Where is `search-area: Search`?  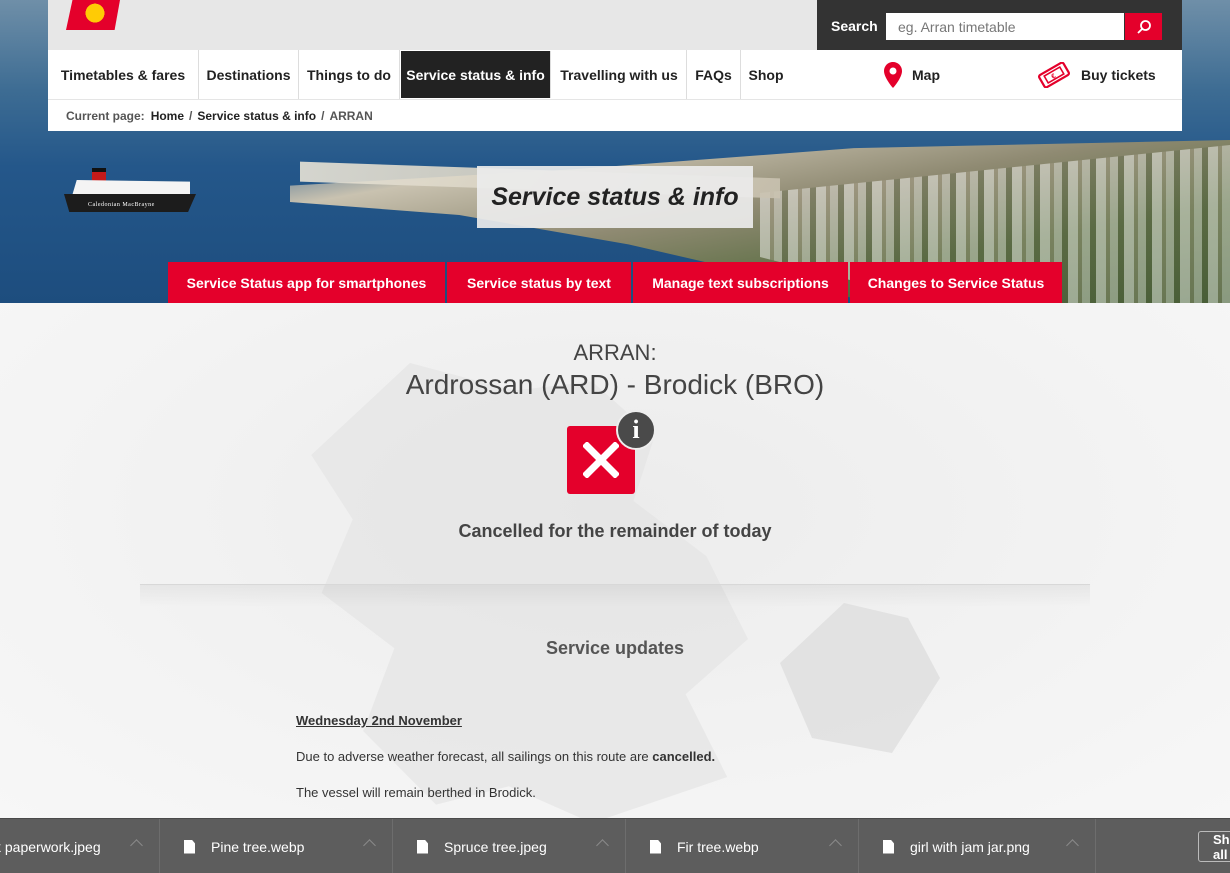
search-area: Search is located at coordinates (999, 25).